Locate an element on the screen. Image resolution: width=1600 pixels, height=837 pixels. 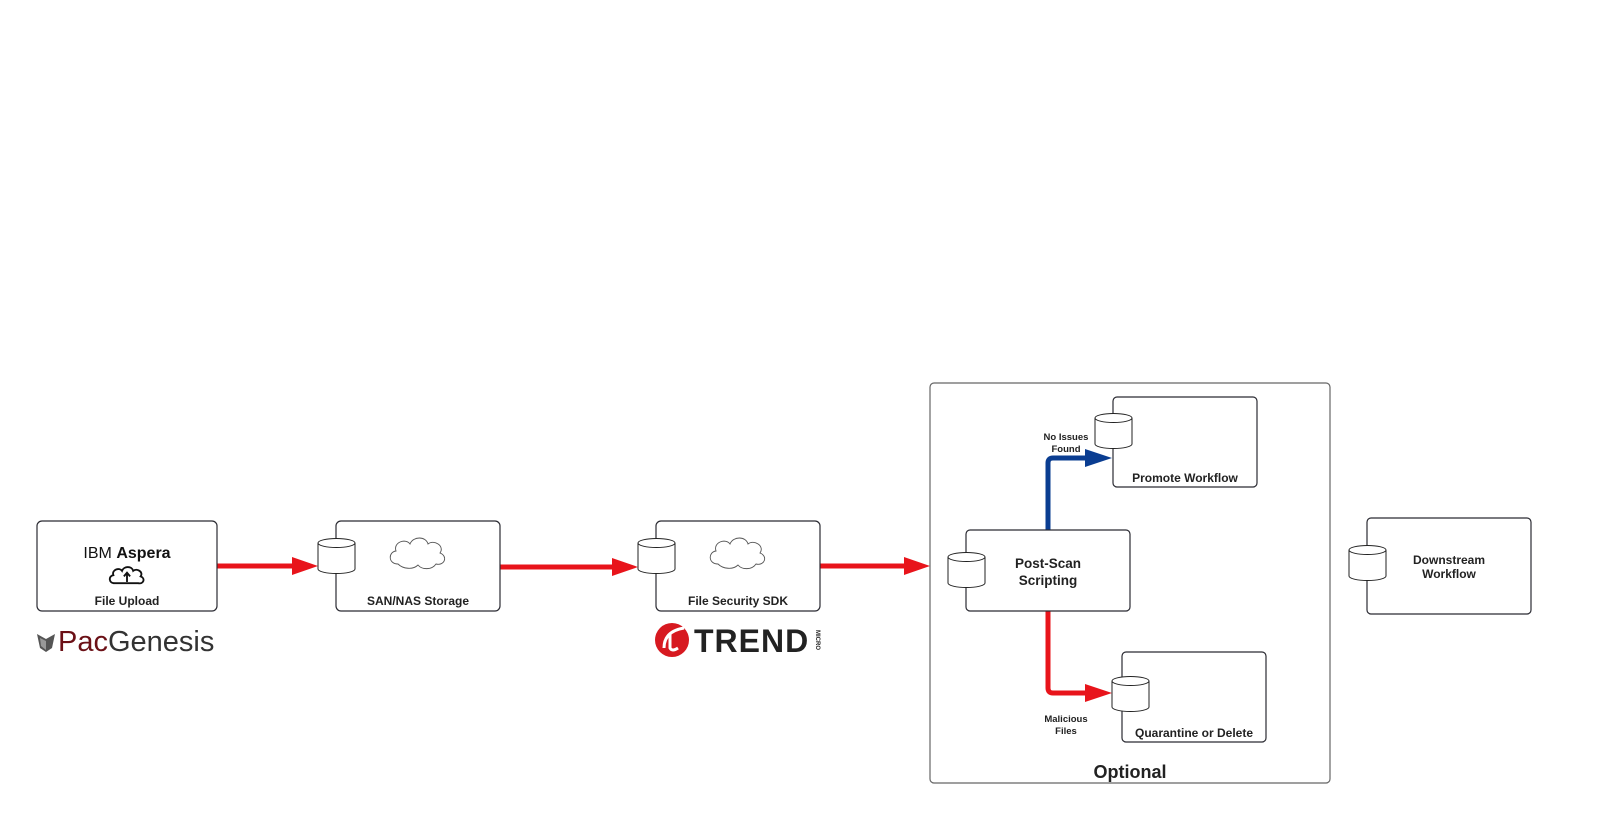
optional-group-label: Optional is located at coordinates (1130, 772).